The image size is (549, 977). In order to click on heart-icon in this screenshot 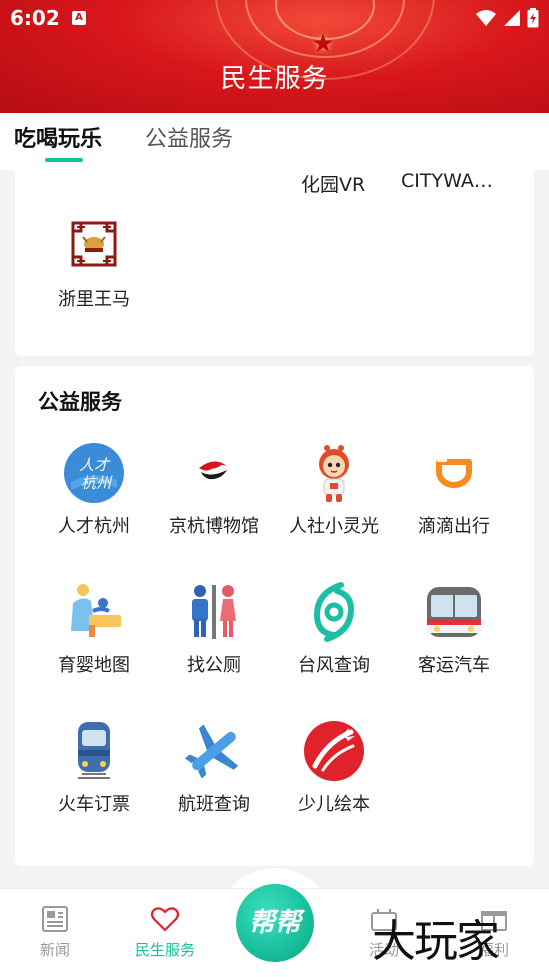, I will do `click(165, 919)`.